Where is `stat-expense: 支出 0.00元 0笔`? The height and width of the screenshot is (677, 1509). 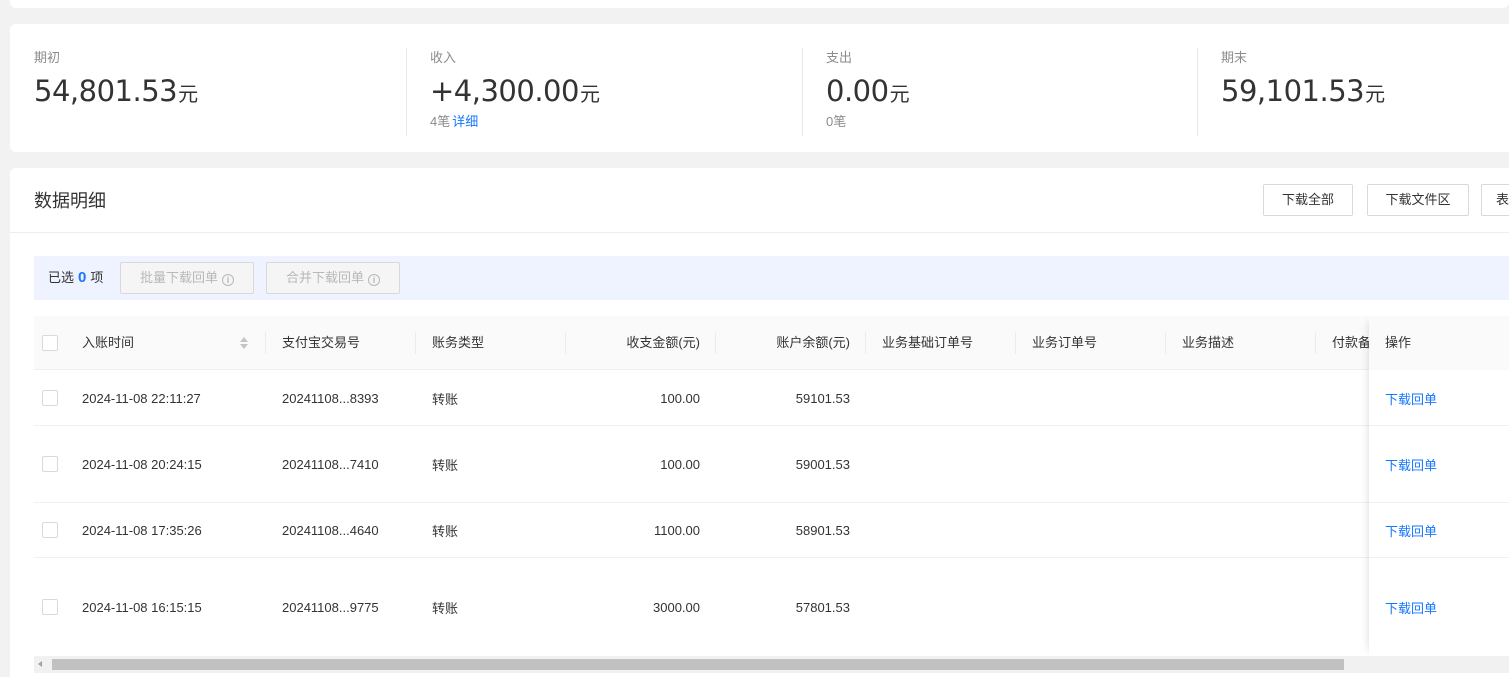
stat-expense: 支出 0.00元 0笔 is located at coordinates (868, 92).